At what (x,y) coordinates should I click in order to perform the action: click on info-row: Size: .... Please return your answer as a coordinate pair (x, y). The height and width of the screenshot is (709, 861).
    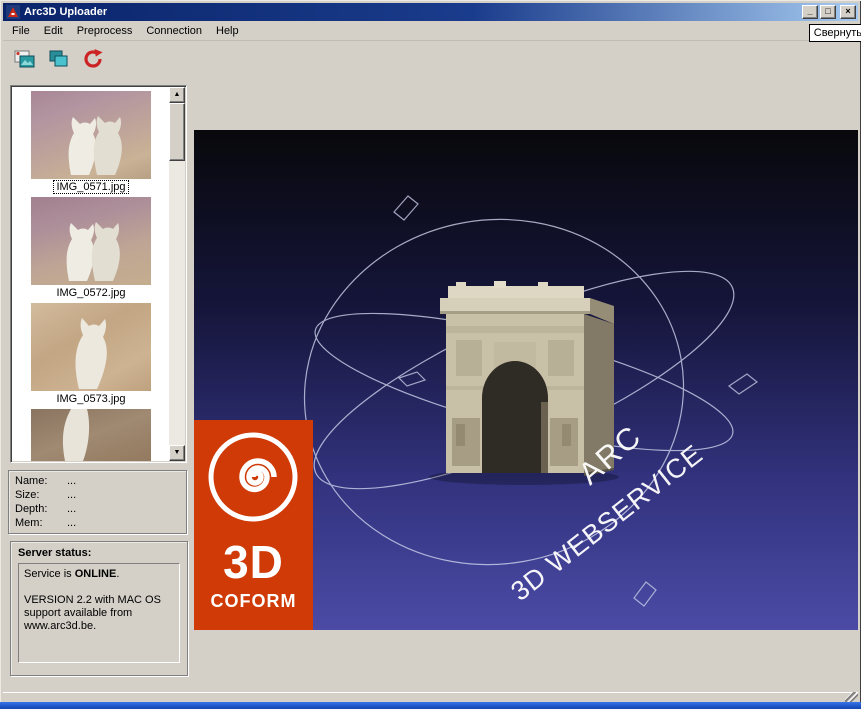
    Looking at the image, I should click on (97, 495).